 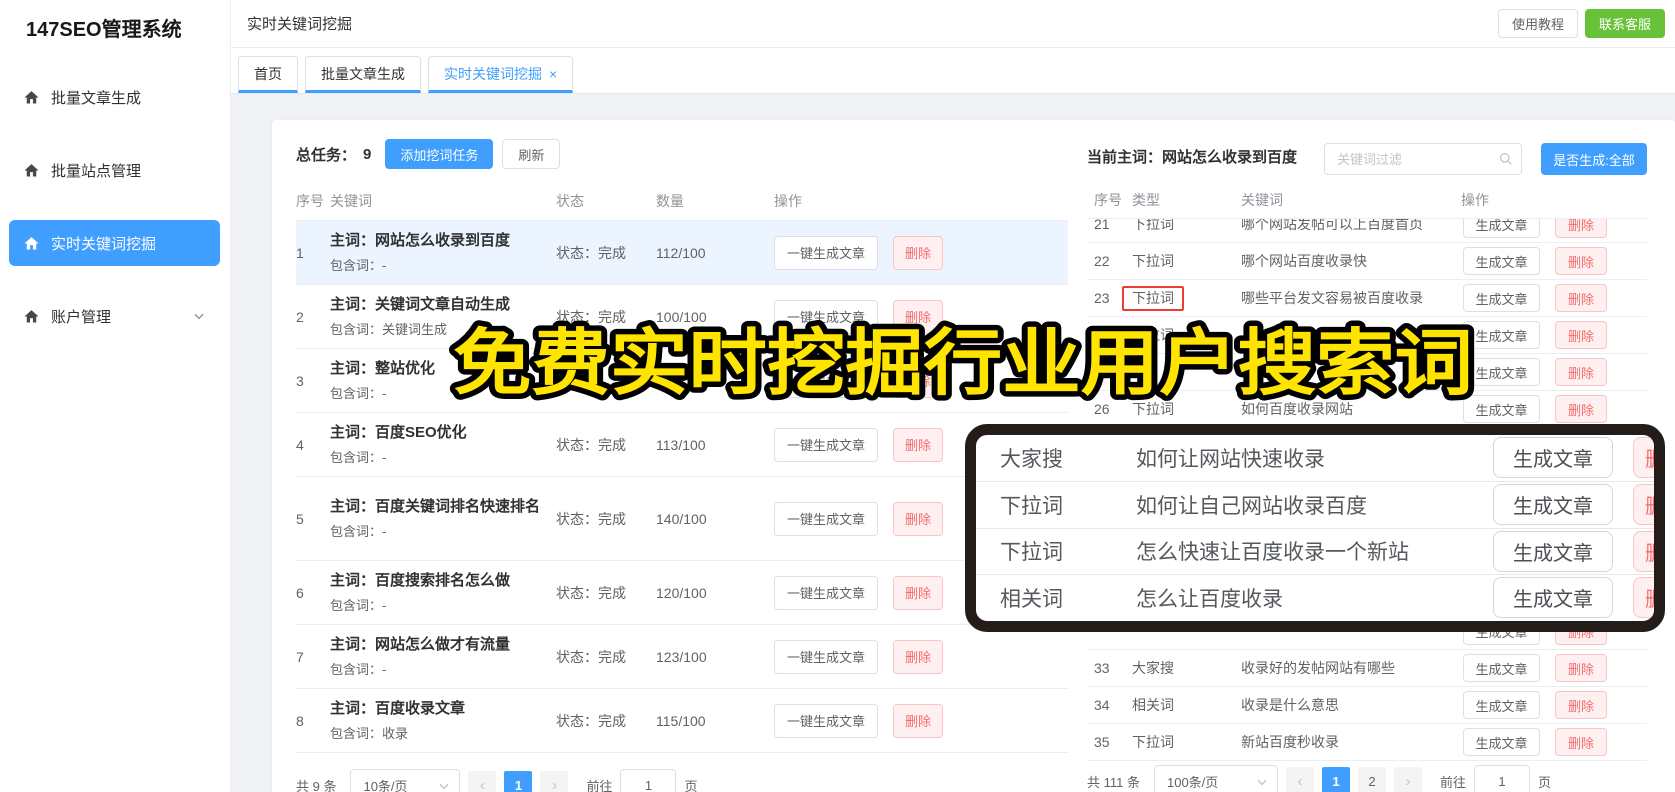 What do you see at coordinates (1215, 778) in the screenshot?
I see `page-size-select: 100条/页` at bounding box center [1215, 778].